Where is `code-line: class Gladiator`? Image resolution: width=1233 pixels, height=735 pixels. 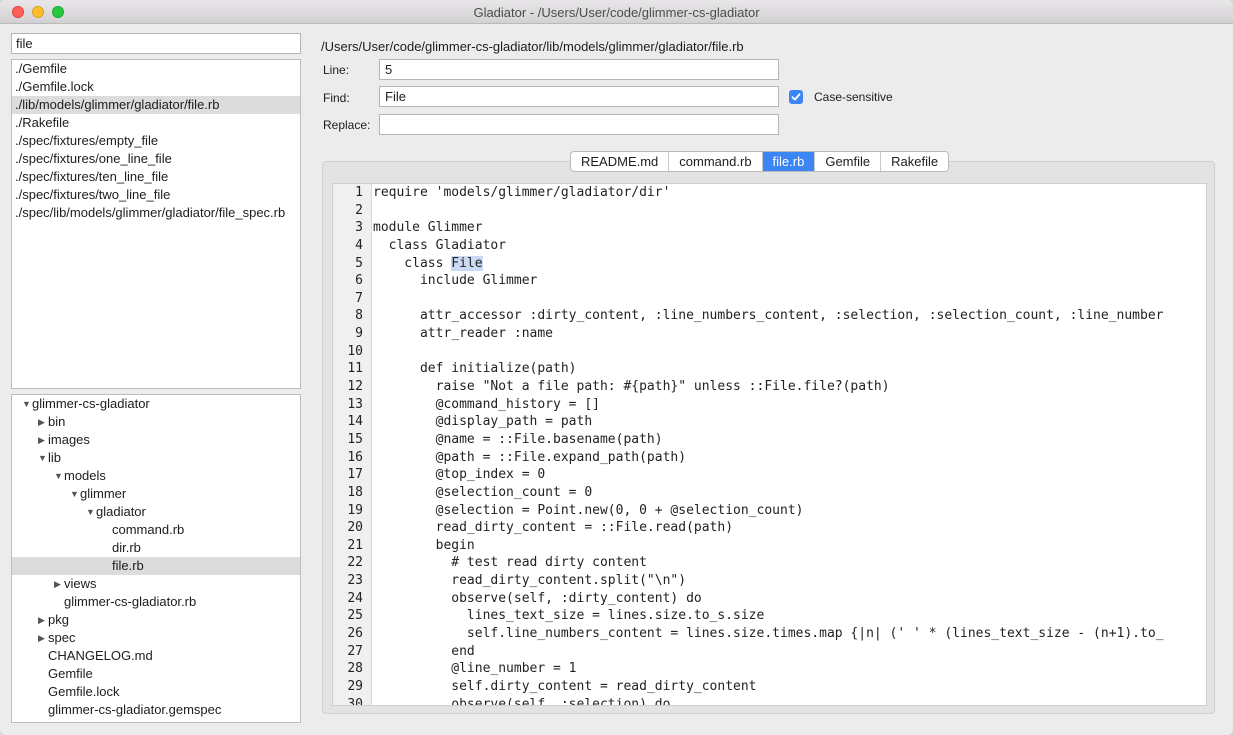
code-line: class Gladiator is located at coordinates (789, 246).